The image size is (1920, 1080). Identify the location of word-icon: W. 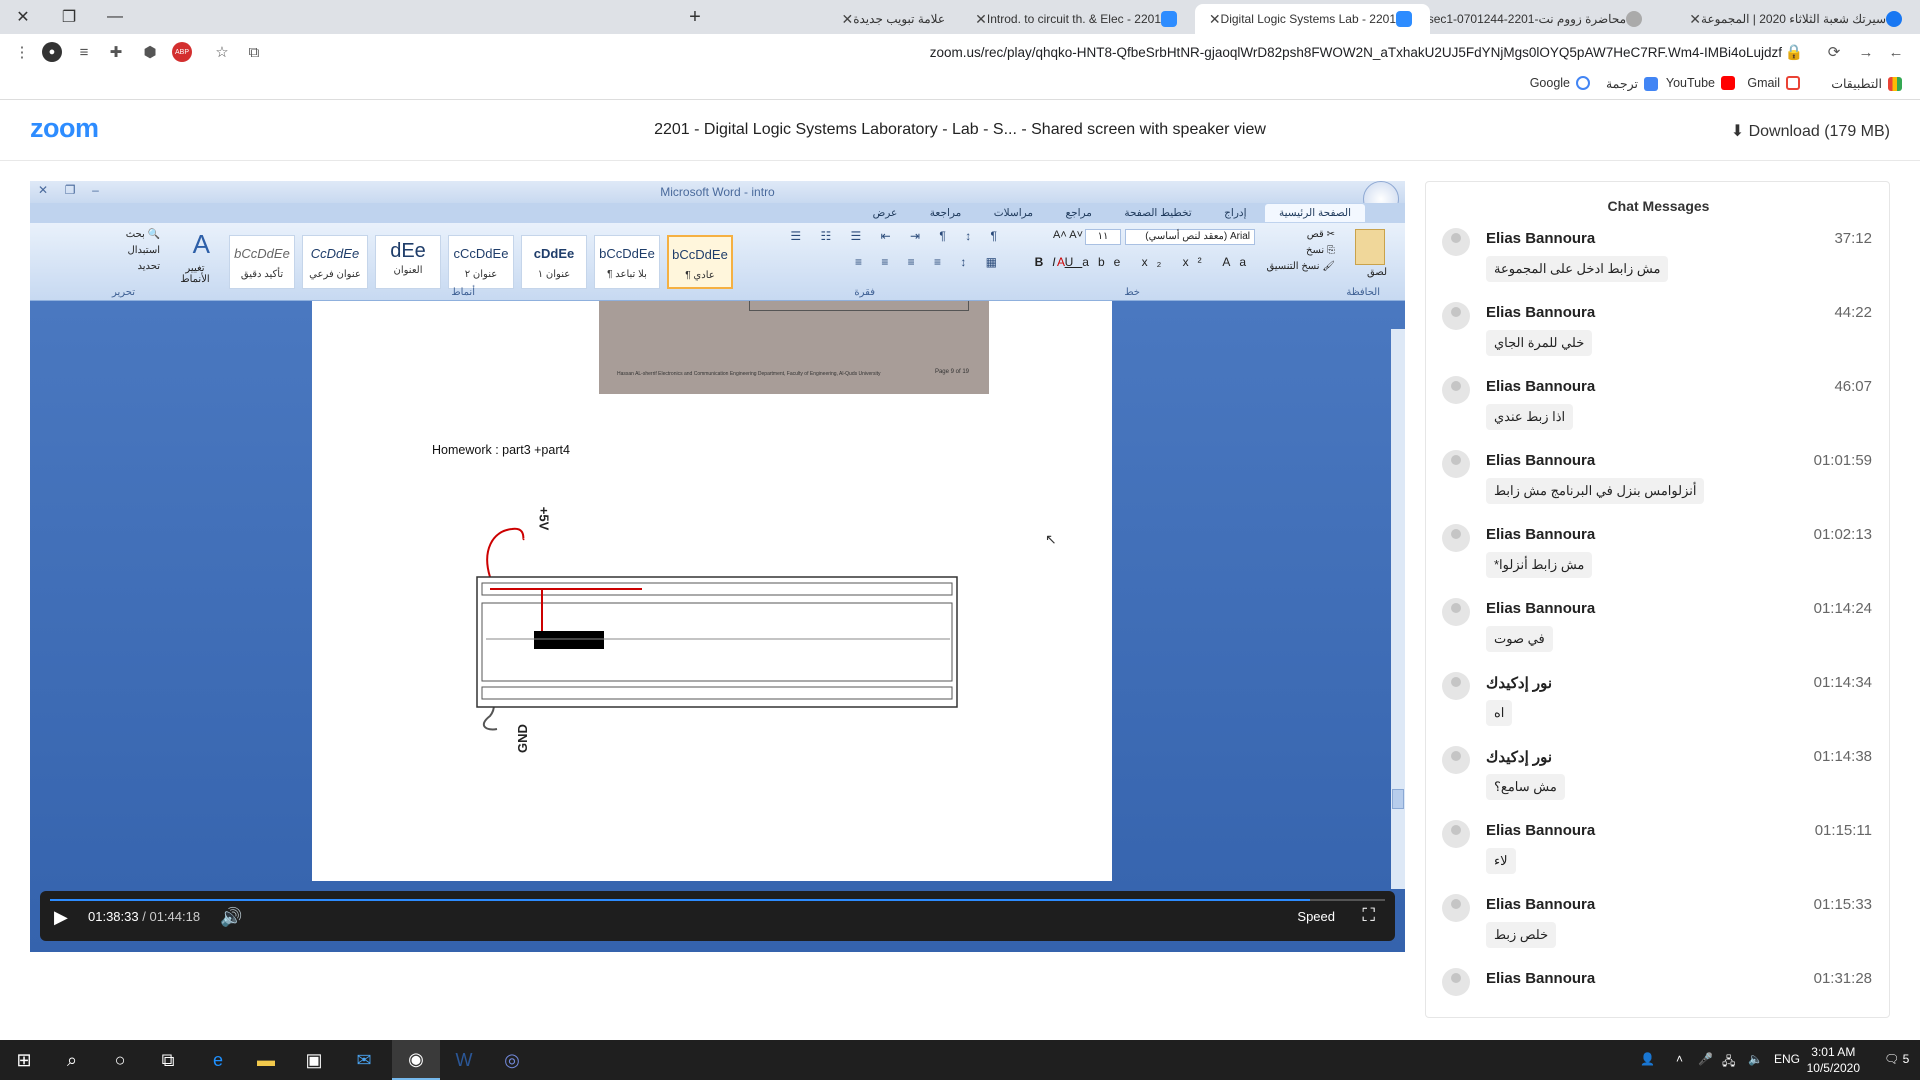
(464, 1060).